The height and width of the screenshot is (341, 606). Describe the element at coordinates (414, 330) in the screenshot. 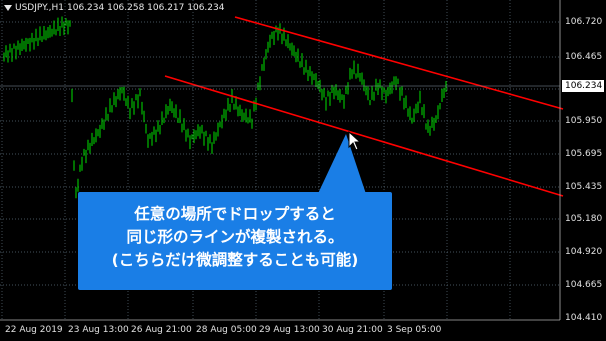

I see `time-tick-label: 3 Sep 05:00` at that location.